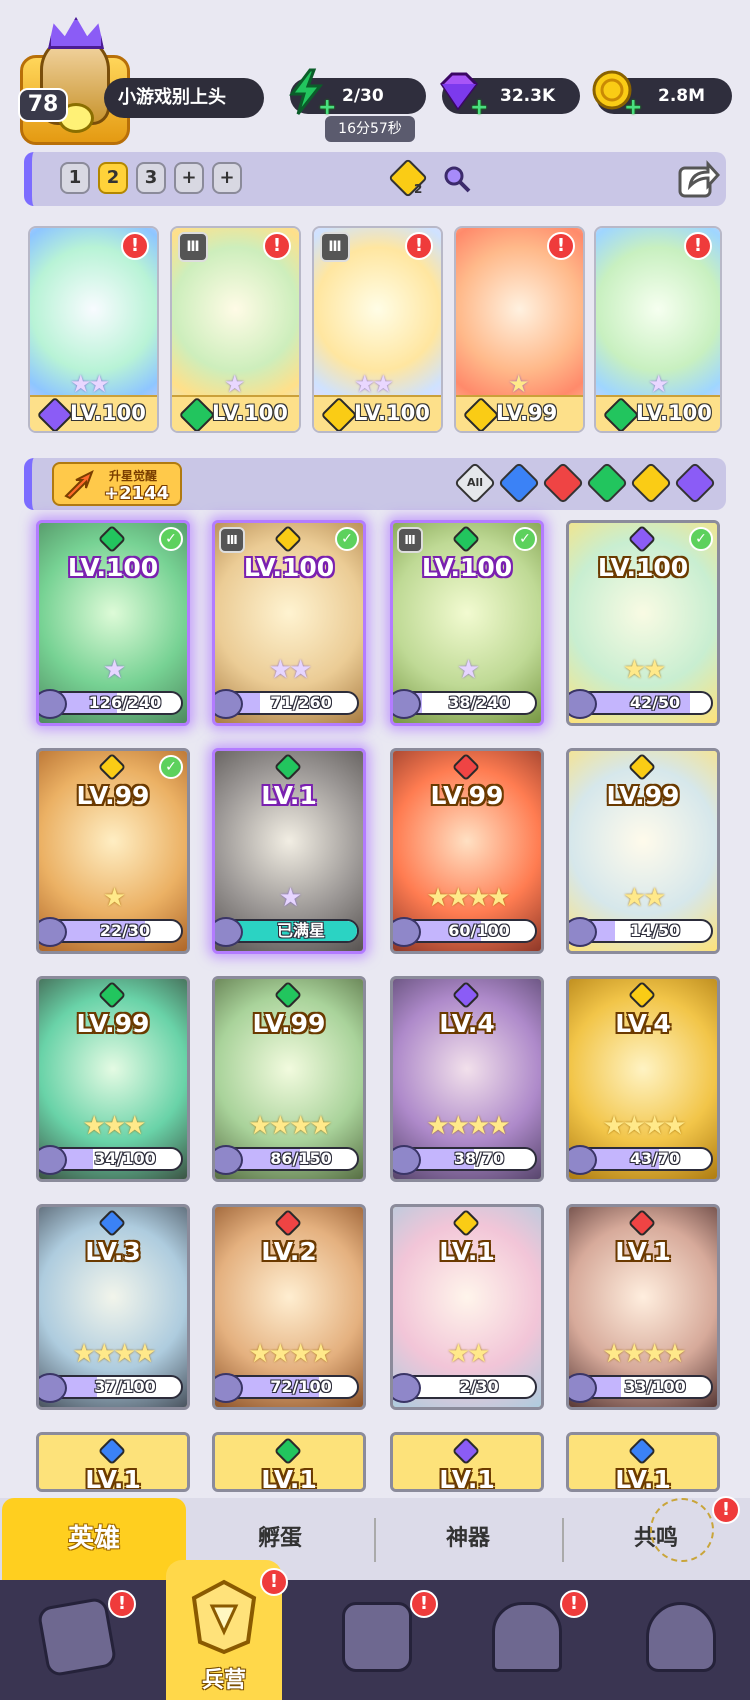  I want to click on hero-card: LV.4 ★★★★ 43/70, so click(643, 1079).